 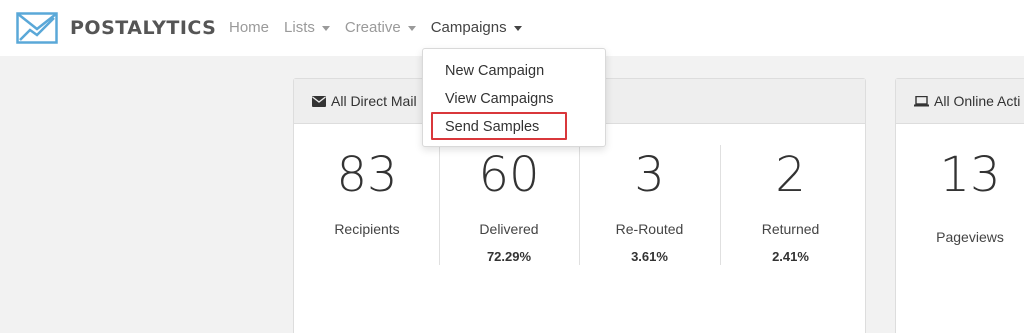 I want to click on stat-percent: 3.61%, so click(x=649, y=256).